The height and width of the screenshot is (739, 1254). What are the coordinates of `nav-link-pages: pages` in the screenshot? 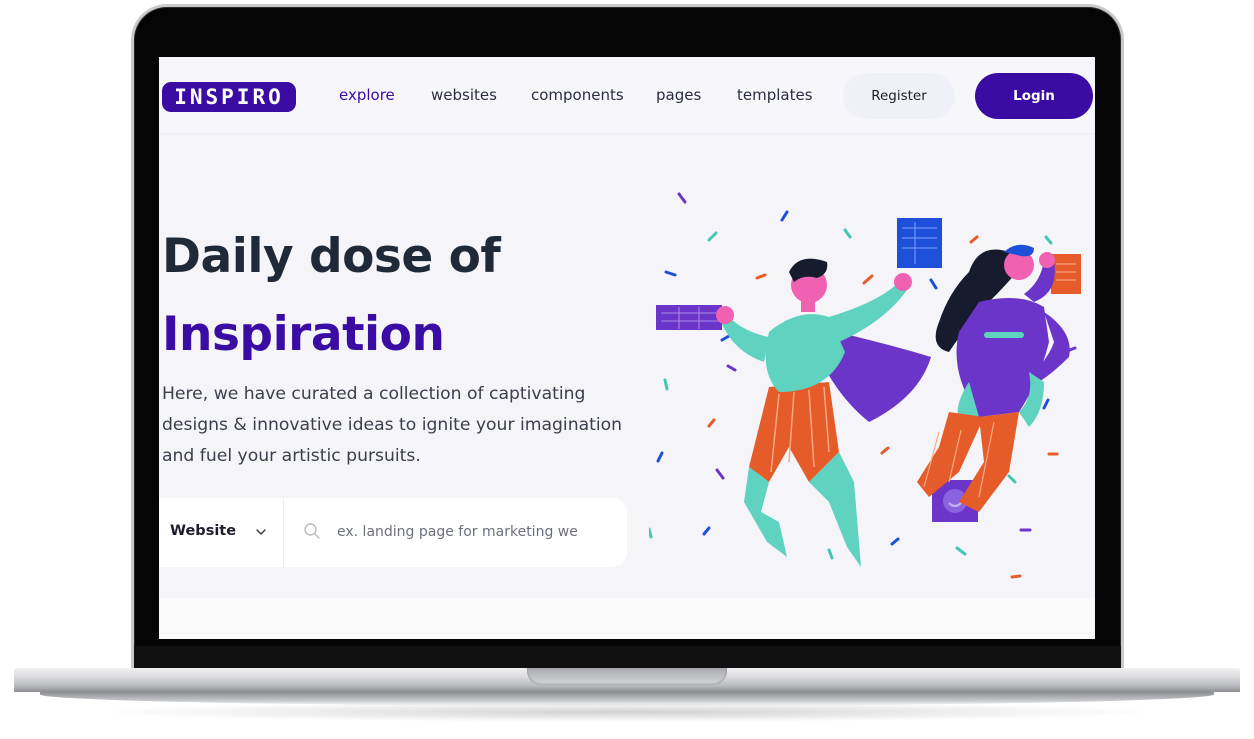 It's located at (678, 95).